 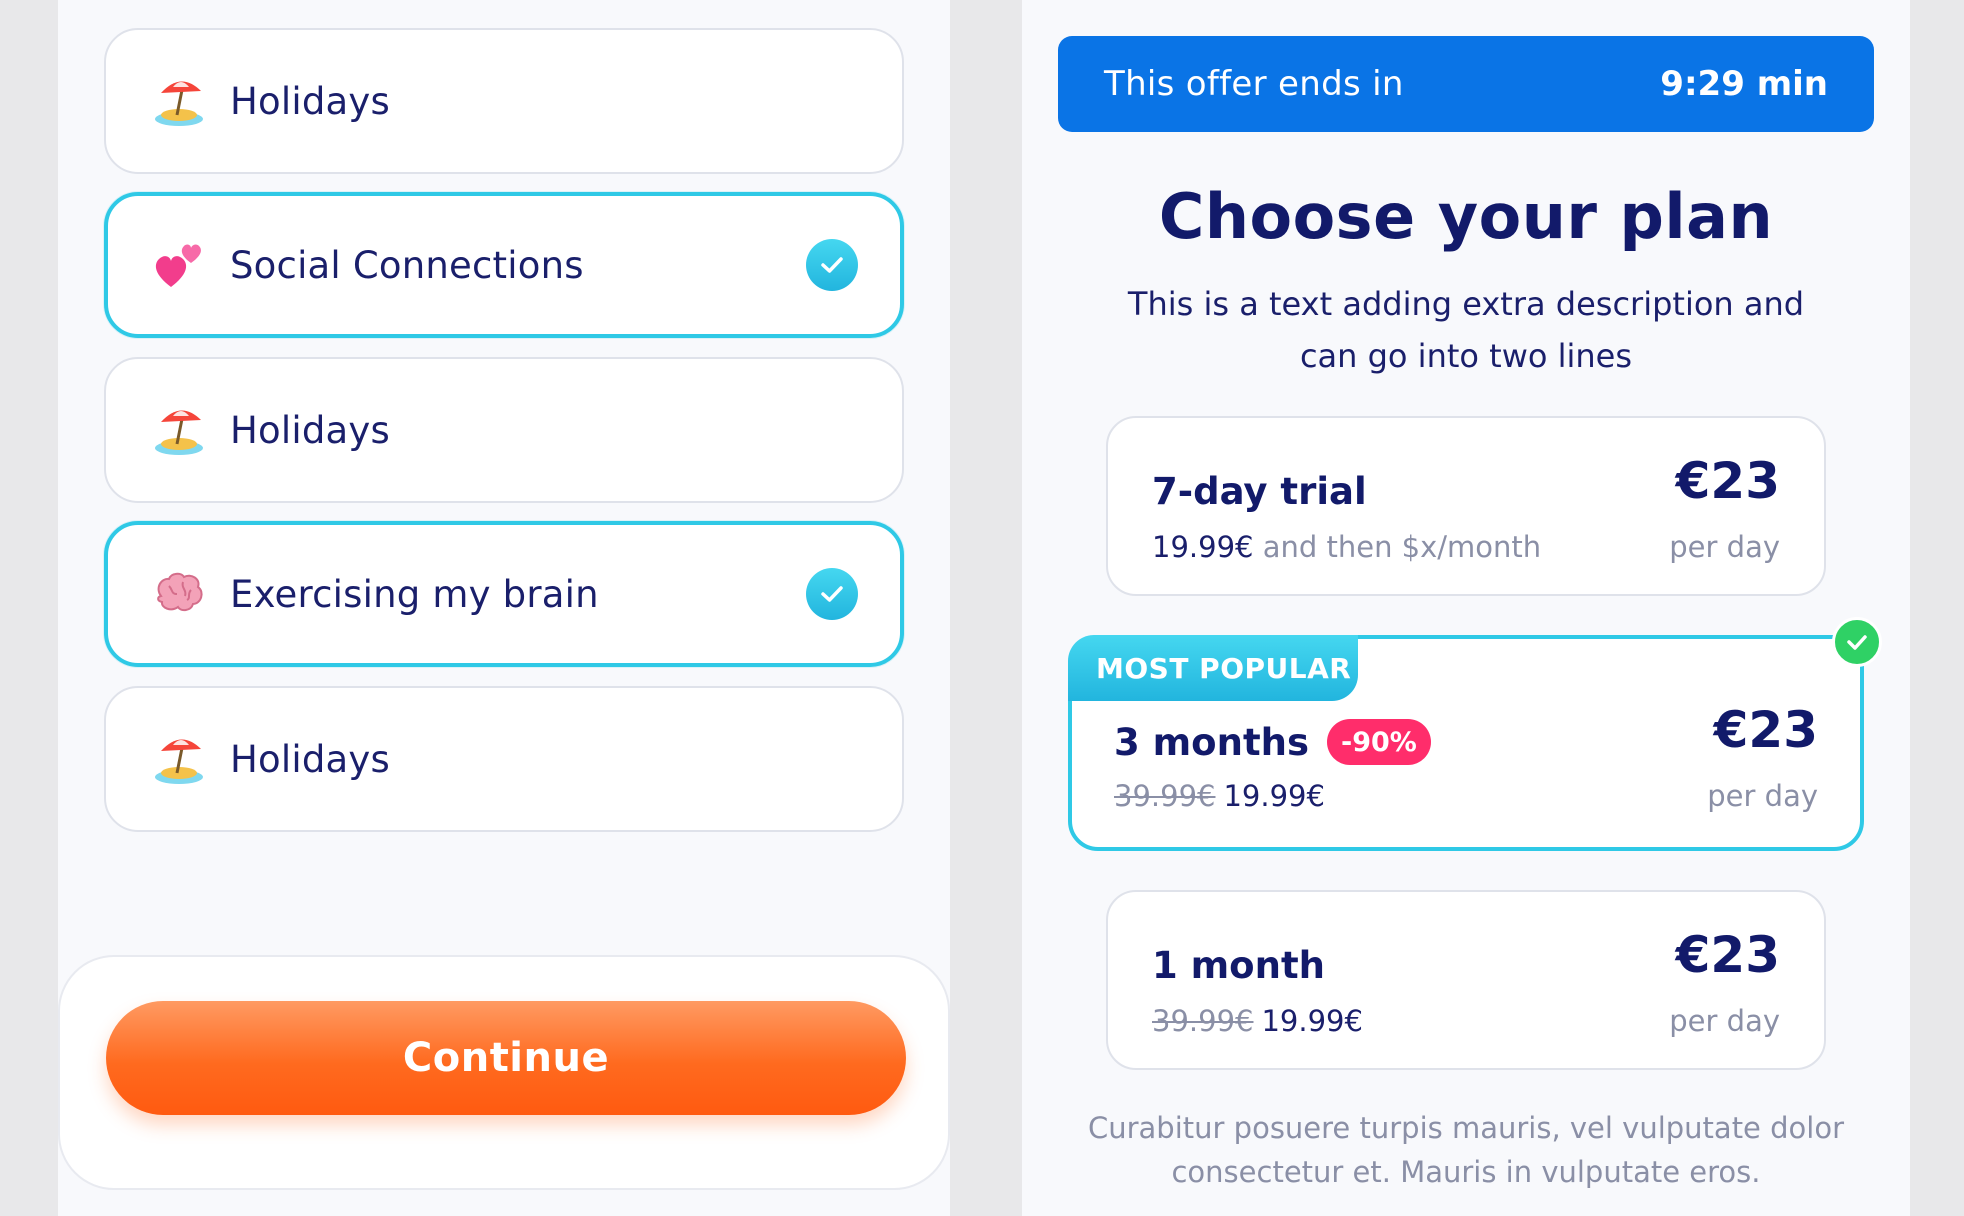 I want to click on plan-name: 3 months -90%, so click(x=1272, y=742).